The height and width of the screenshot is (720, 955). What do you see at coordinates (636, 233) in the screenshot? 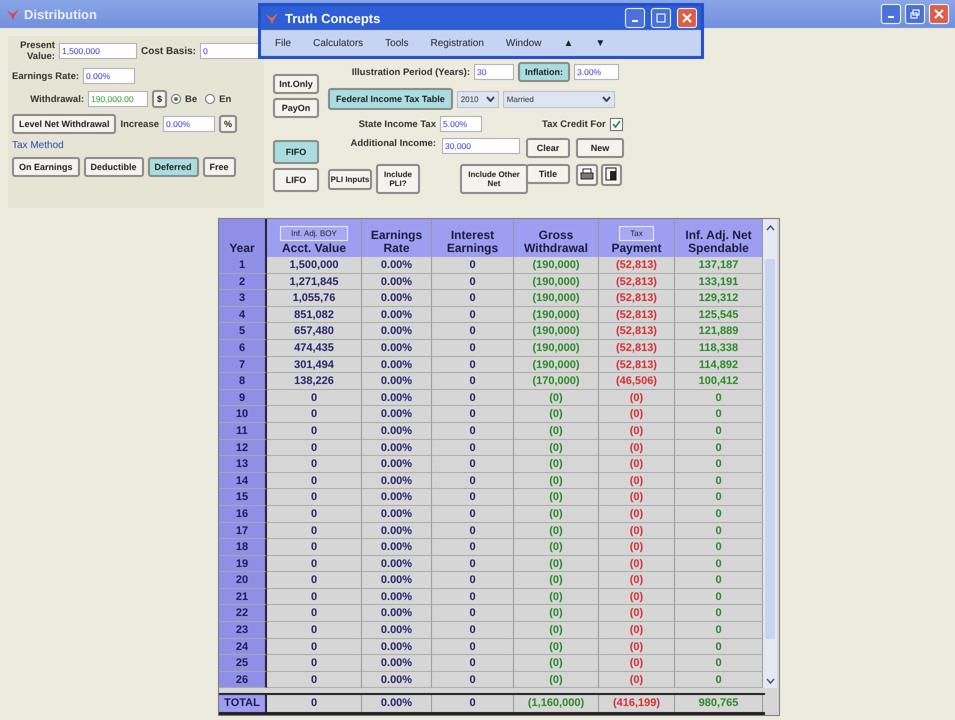
I see `header-button: Tax` at bounding box center [636, 233].